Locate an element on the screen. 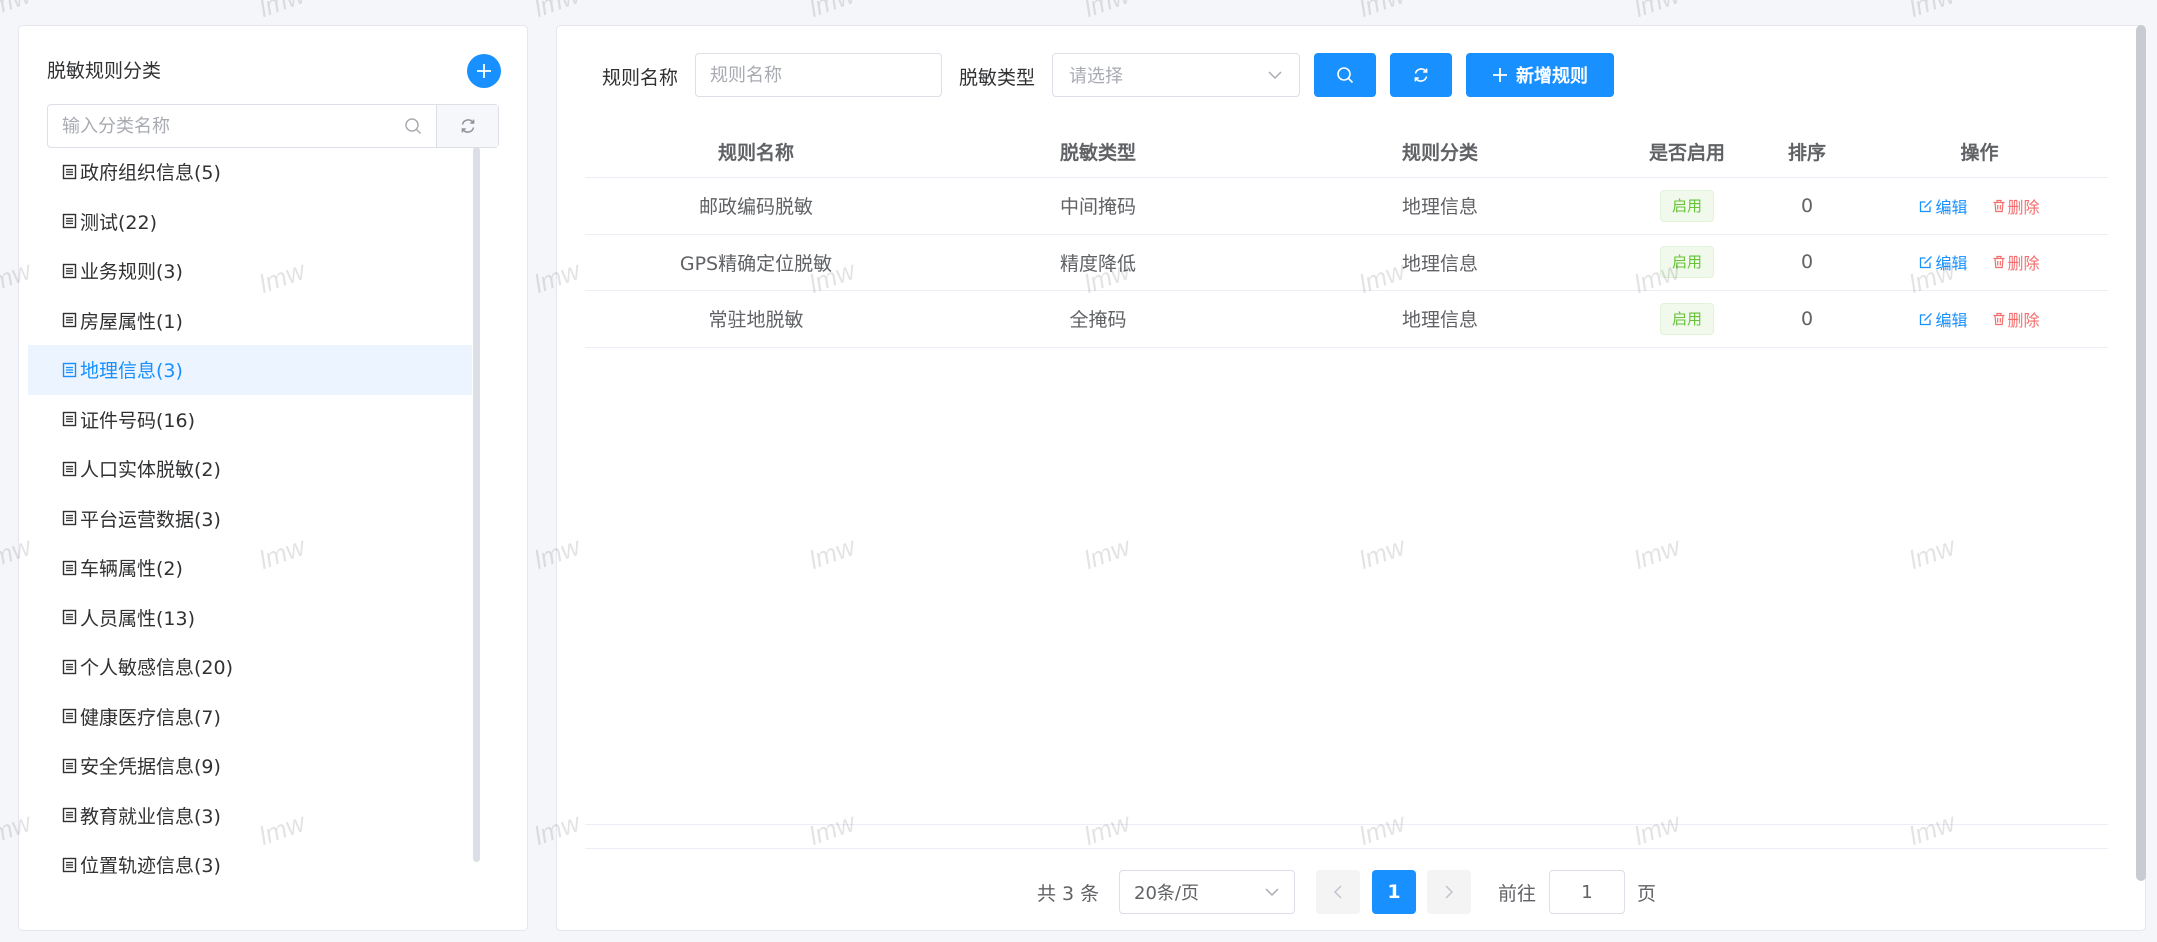 The width and height of the screenshot is (2157, 942). tree-item: 教育就业信息(3) is located at coordinates (250, 816).